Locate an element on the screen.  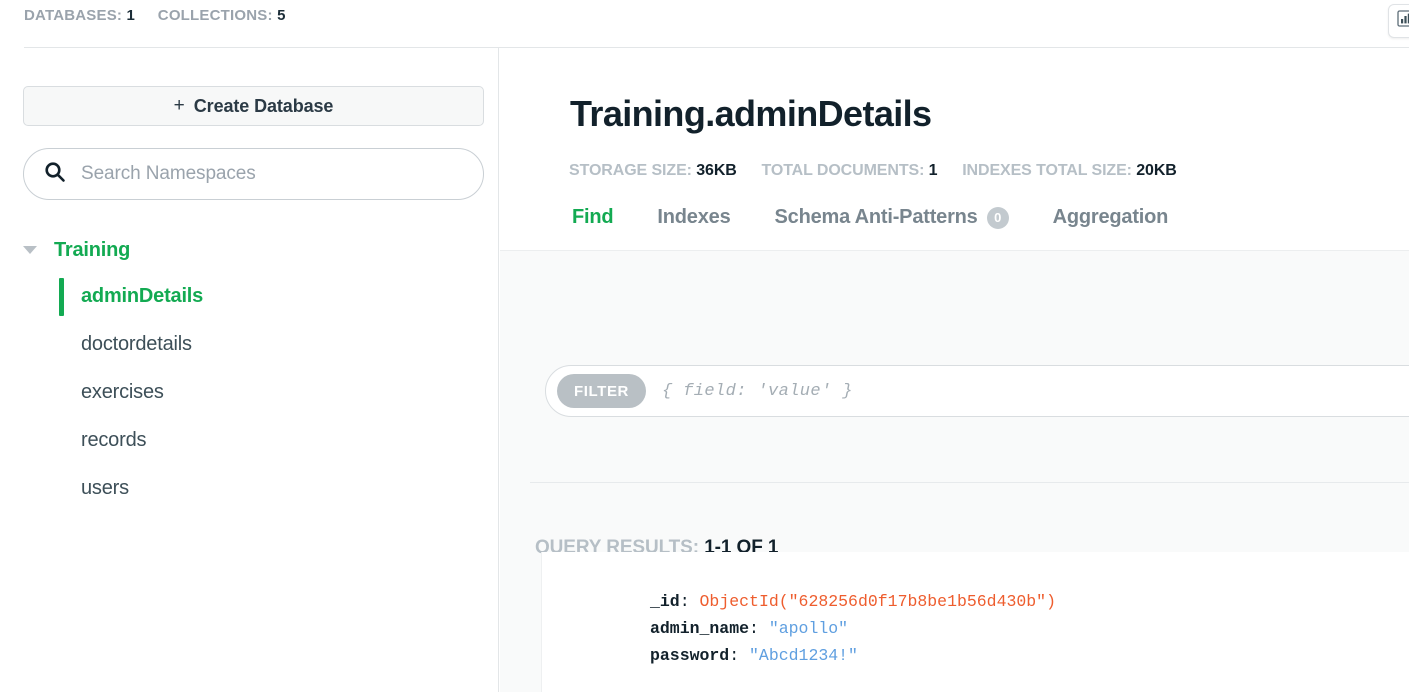
search-namespaces-input: Search Namespaces is located at coordinates (253, 174).